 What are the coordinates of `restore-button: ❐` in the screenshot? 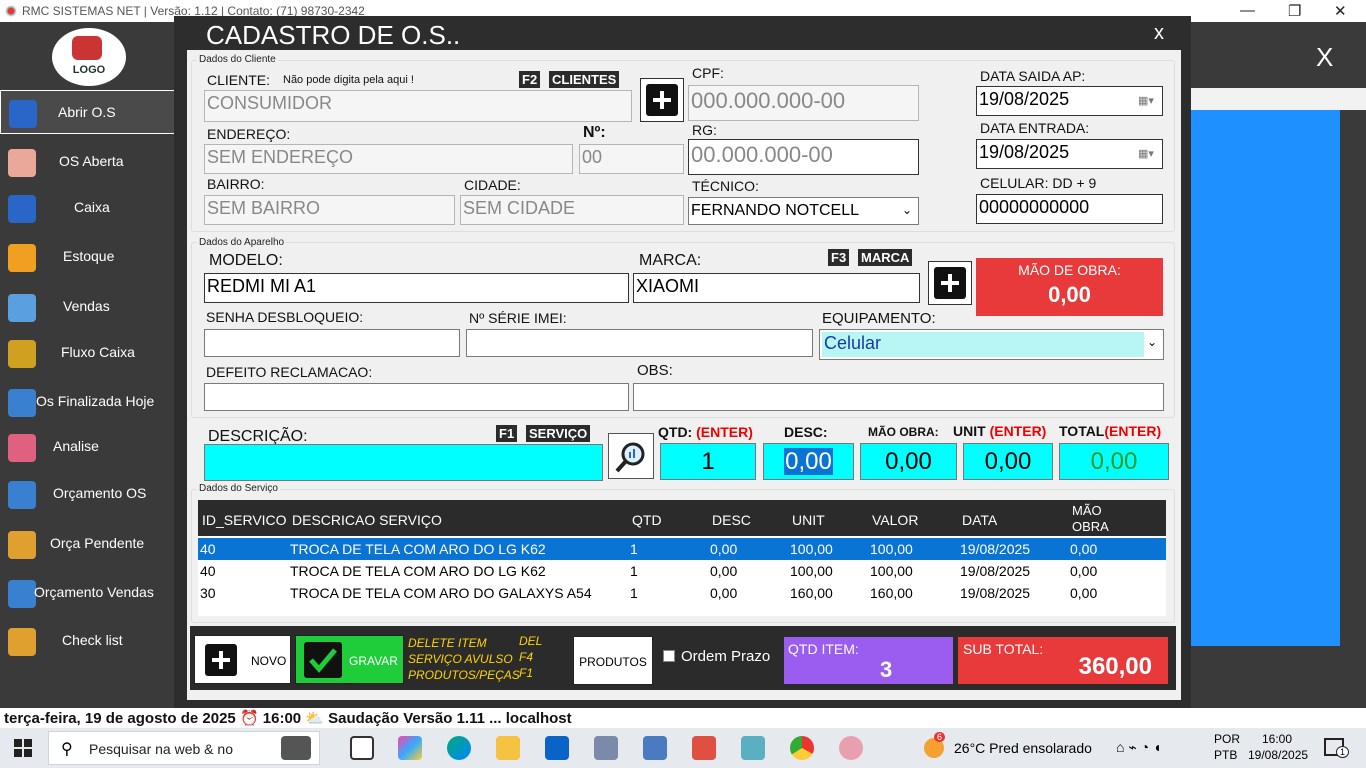 It's located at (1294, 11).